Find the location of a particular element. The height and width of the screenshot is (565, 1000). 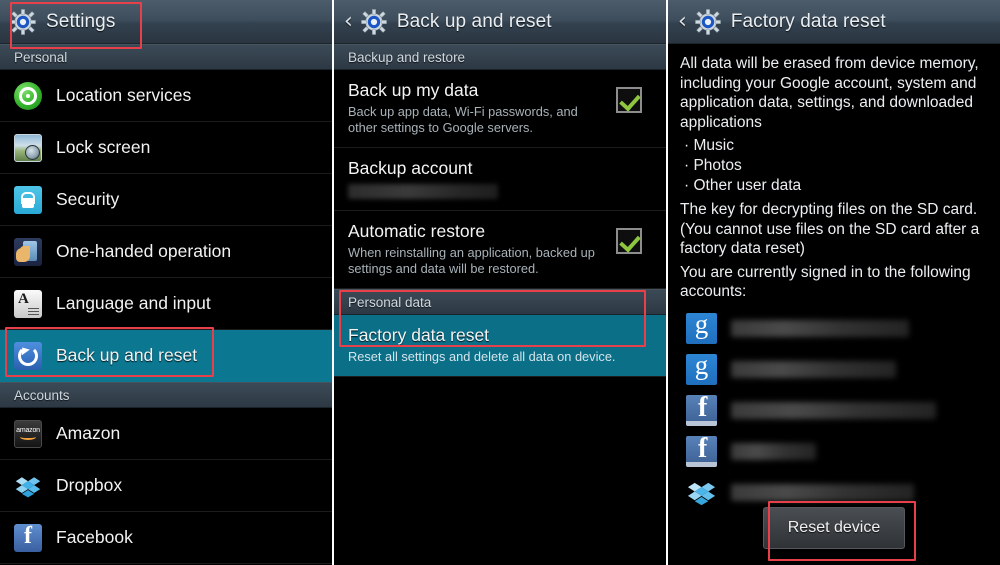

sidebar-item-label: Location services is located at coordinates (124, 95).